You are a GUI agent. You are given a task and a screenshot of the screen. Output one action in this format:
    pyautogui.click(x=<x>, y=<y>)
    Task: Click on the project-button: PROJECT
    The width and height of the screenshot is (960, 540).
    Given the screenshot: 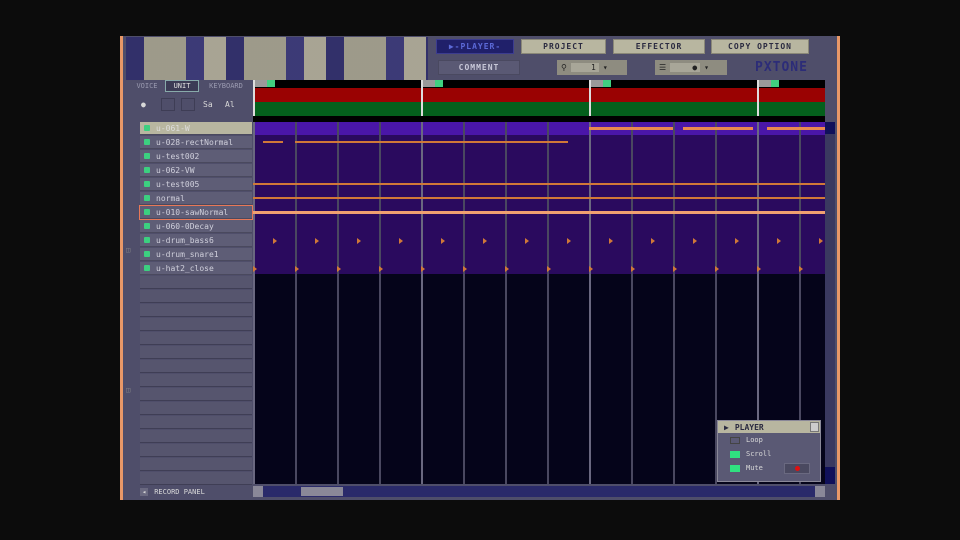 What is the action you would take?
    pyautogui.click(x=563, y=46)
    